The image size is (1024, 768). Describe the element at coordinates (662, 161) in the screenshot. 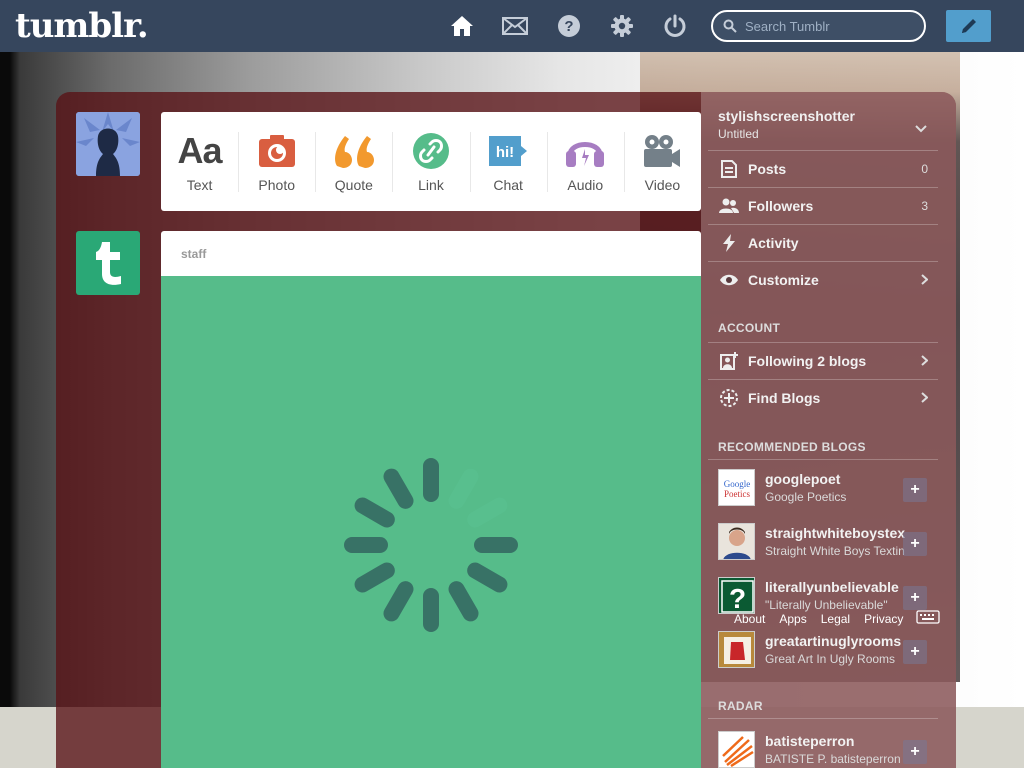

I see `post-type-video-button: Video` at that location.